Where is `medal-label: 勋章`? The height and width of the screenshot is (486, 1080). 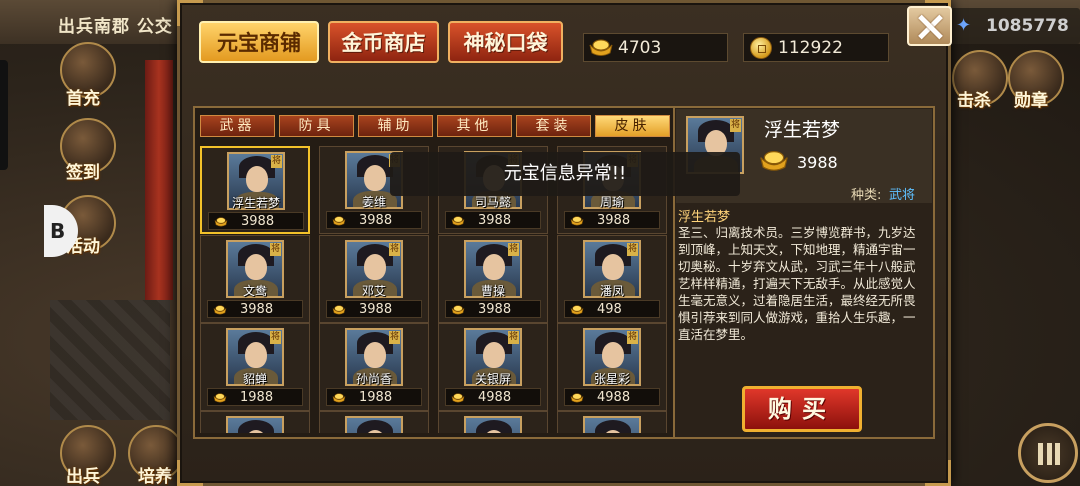 medal-label: 勋章 is located at coordinates (1031, 101).